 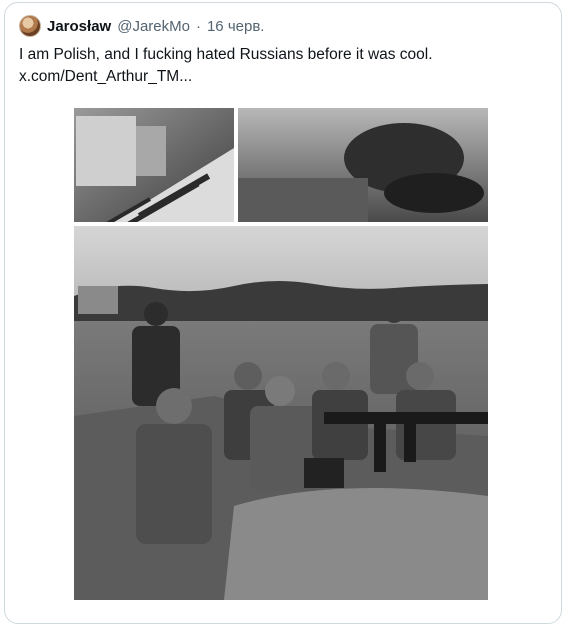 I want to click on author-name: Jarosław, so click(x=79, y=26).